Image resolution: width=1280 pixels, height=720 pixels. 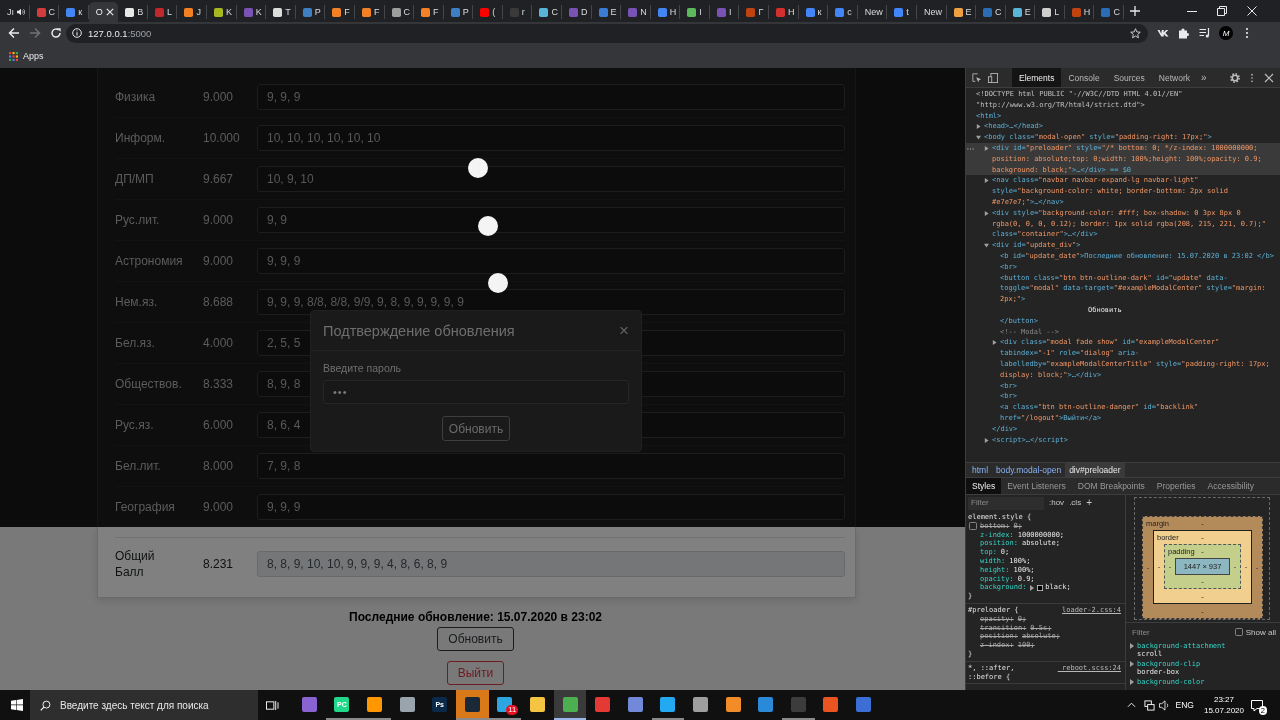 What do you see at coordinates (1095, 470) in the screenshot?
I see `breadcrumb-item: div#preloader` at bounding box center [1095, 470].